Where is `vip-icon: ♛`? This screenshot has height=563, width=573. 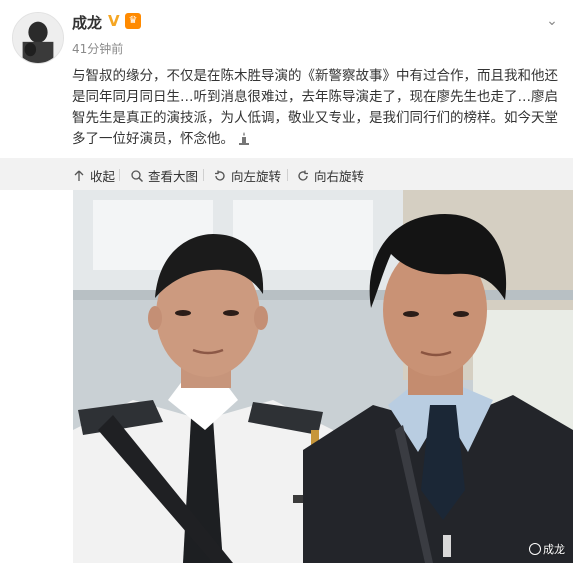
vip-icon: ♛ is located at coordinates (133, 21).